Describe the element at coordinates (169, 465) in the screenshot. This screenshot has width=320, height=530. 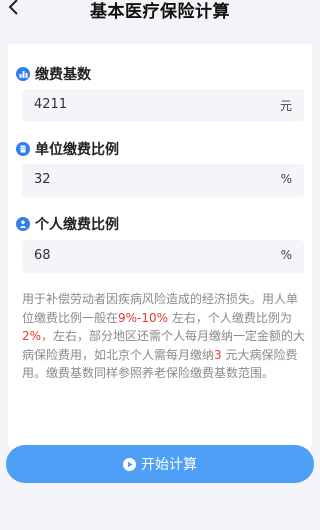
I see `start-calculate-label: 开始计算` at that location.